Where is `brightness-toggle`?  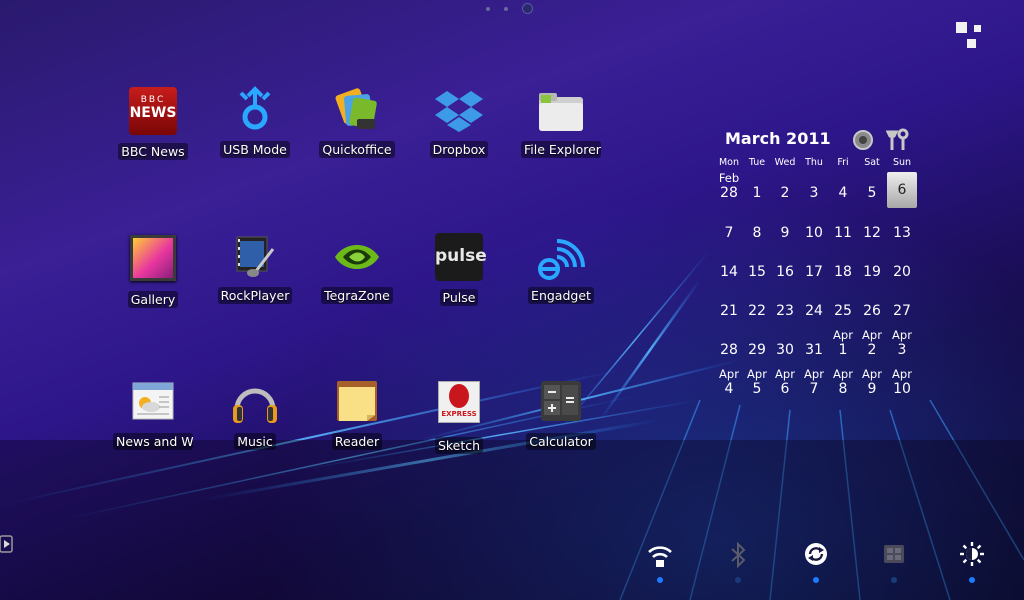
brightness-toggle is located at coordinates (972, 563).